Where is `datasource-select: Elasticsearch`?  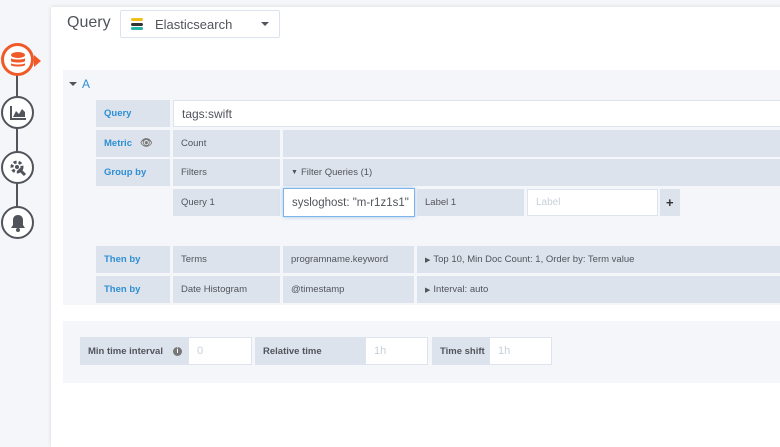
datasource-select: Elasticsearch is located at coordinates (200, 24).